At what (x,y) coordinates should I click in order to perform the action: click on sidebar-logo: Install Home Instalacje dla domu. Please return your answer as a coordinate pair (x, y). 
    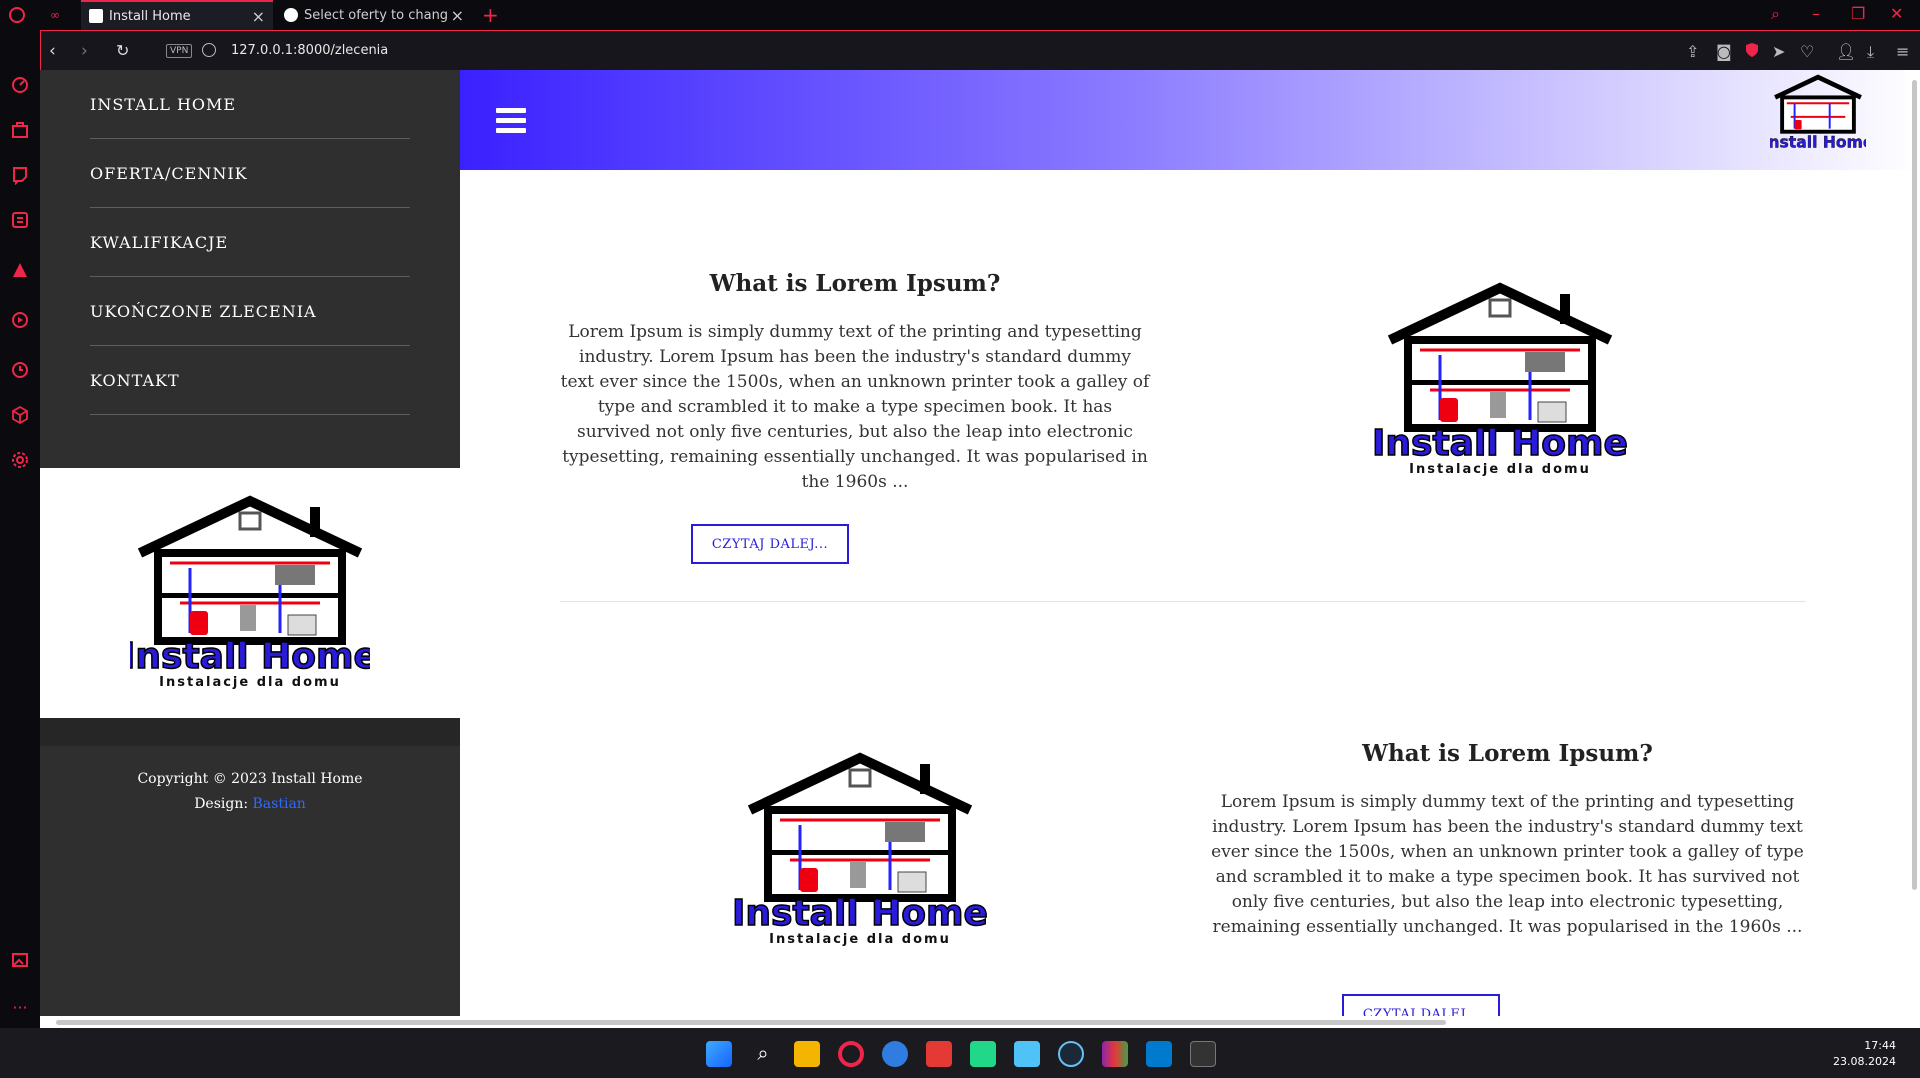
    Looking at the image, I should click on (250, 593).